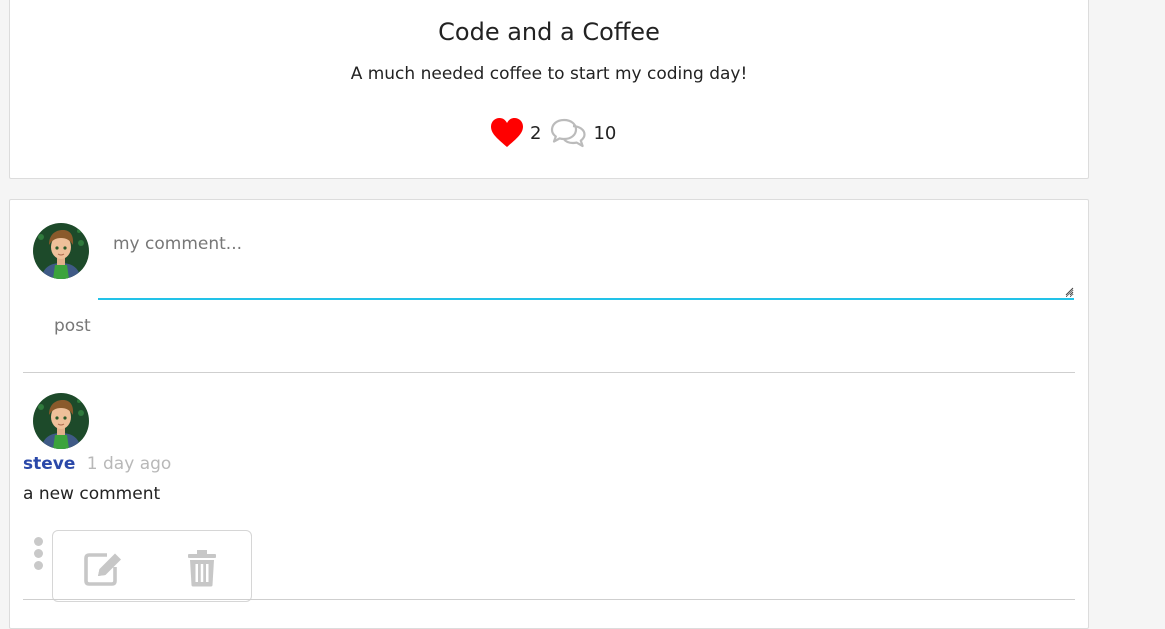 The height and width of the screenshot is (629, 1165). I want to click on edit-button, so click(103, 568).